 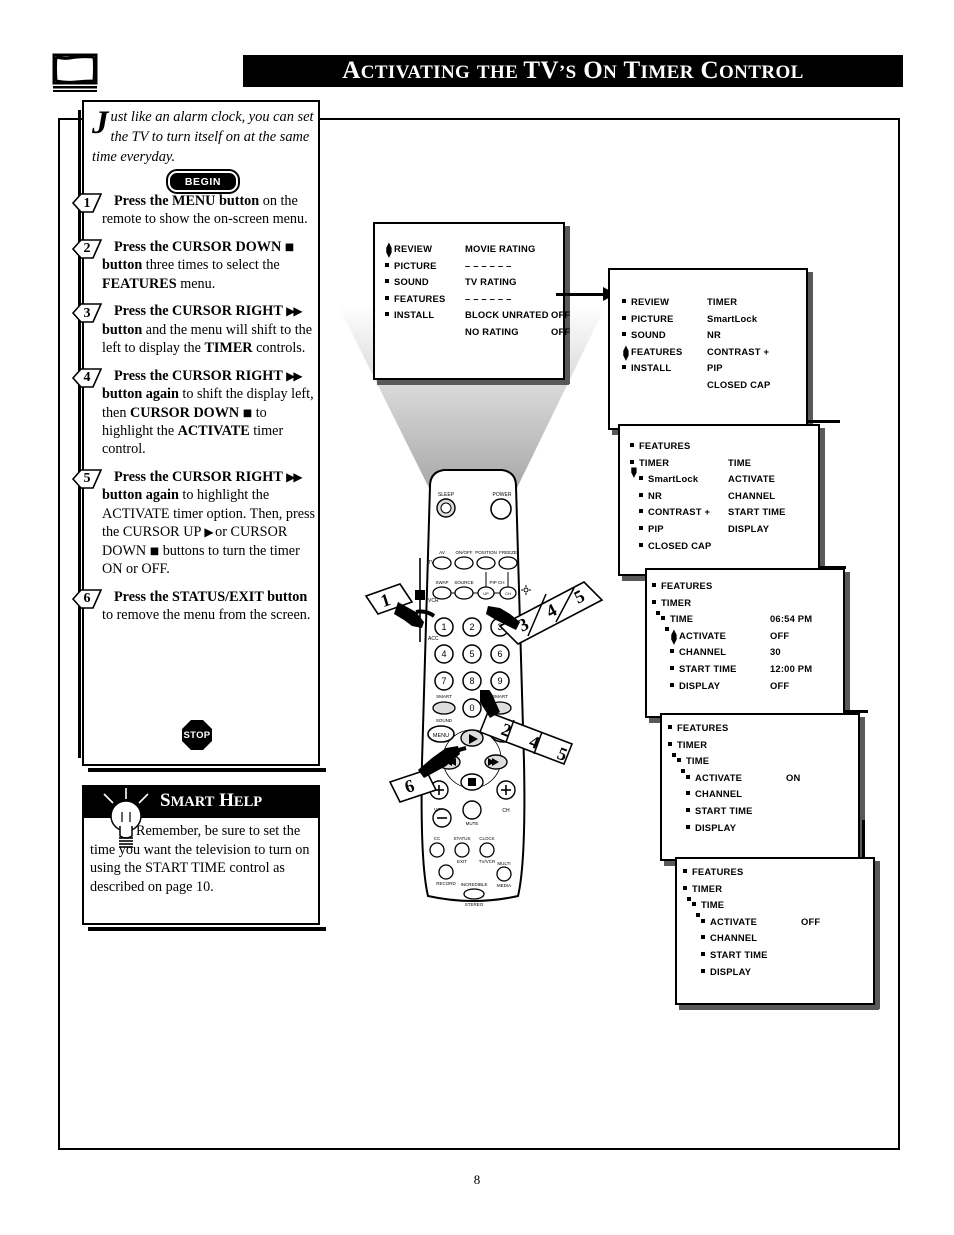 What do you see at coordinates (437, 838) in the screenshot?
I see `svg-text: CC` at bounding box center [437, 838].